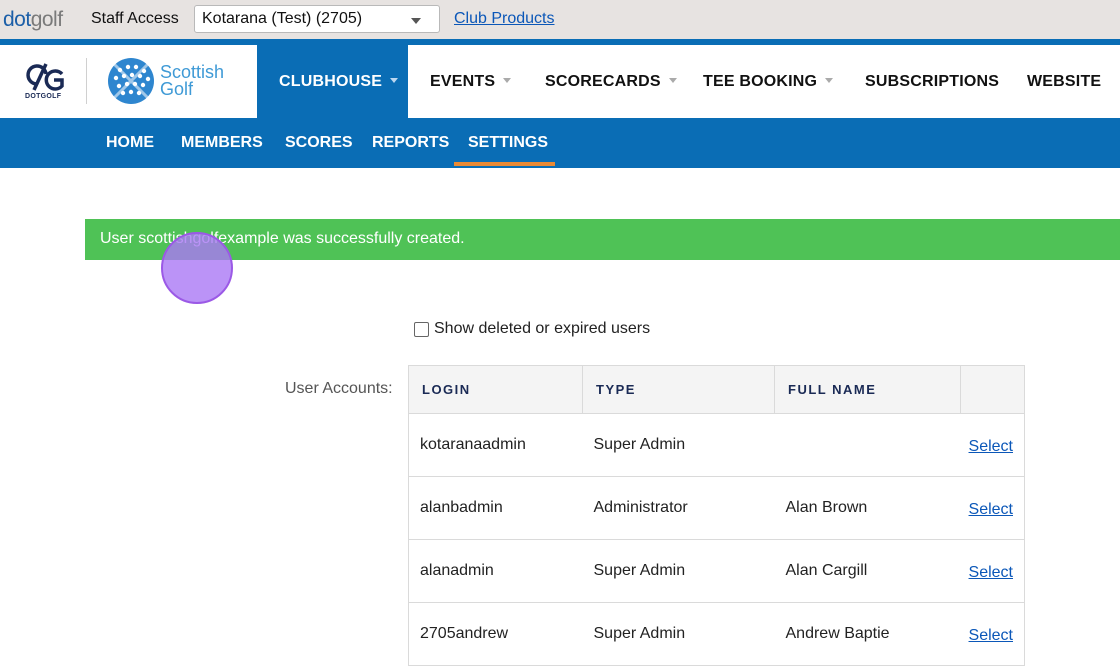 Image resolution: width=1120 pixels, height=666 pixels. What do you see at coordinates (197, 268) in the screenshot?
I see `click-indicator` at bounding box center [197, 268].